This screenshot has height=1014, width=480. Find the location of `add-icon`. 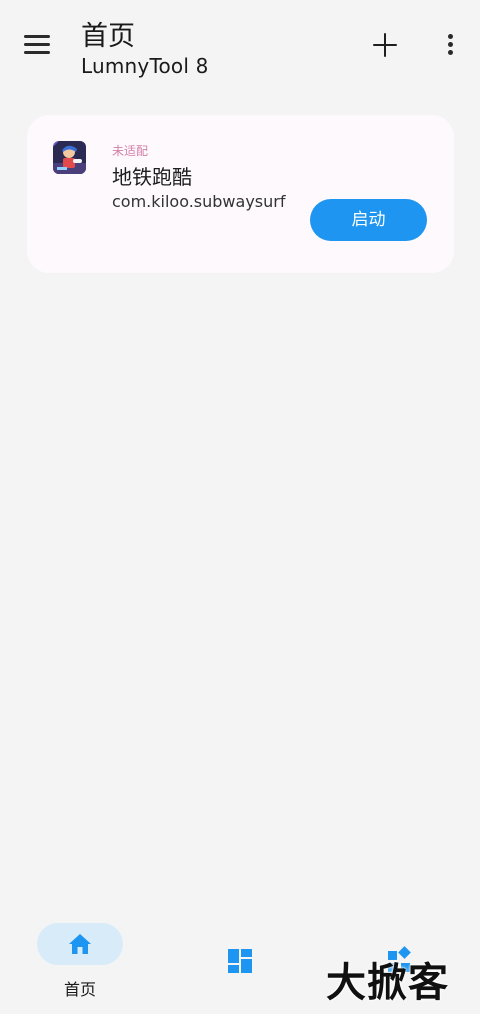

add-icon is located at coordinates (385, 45).